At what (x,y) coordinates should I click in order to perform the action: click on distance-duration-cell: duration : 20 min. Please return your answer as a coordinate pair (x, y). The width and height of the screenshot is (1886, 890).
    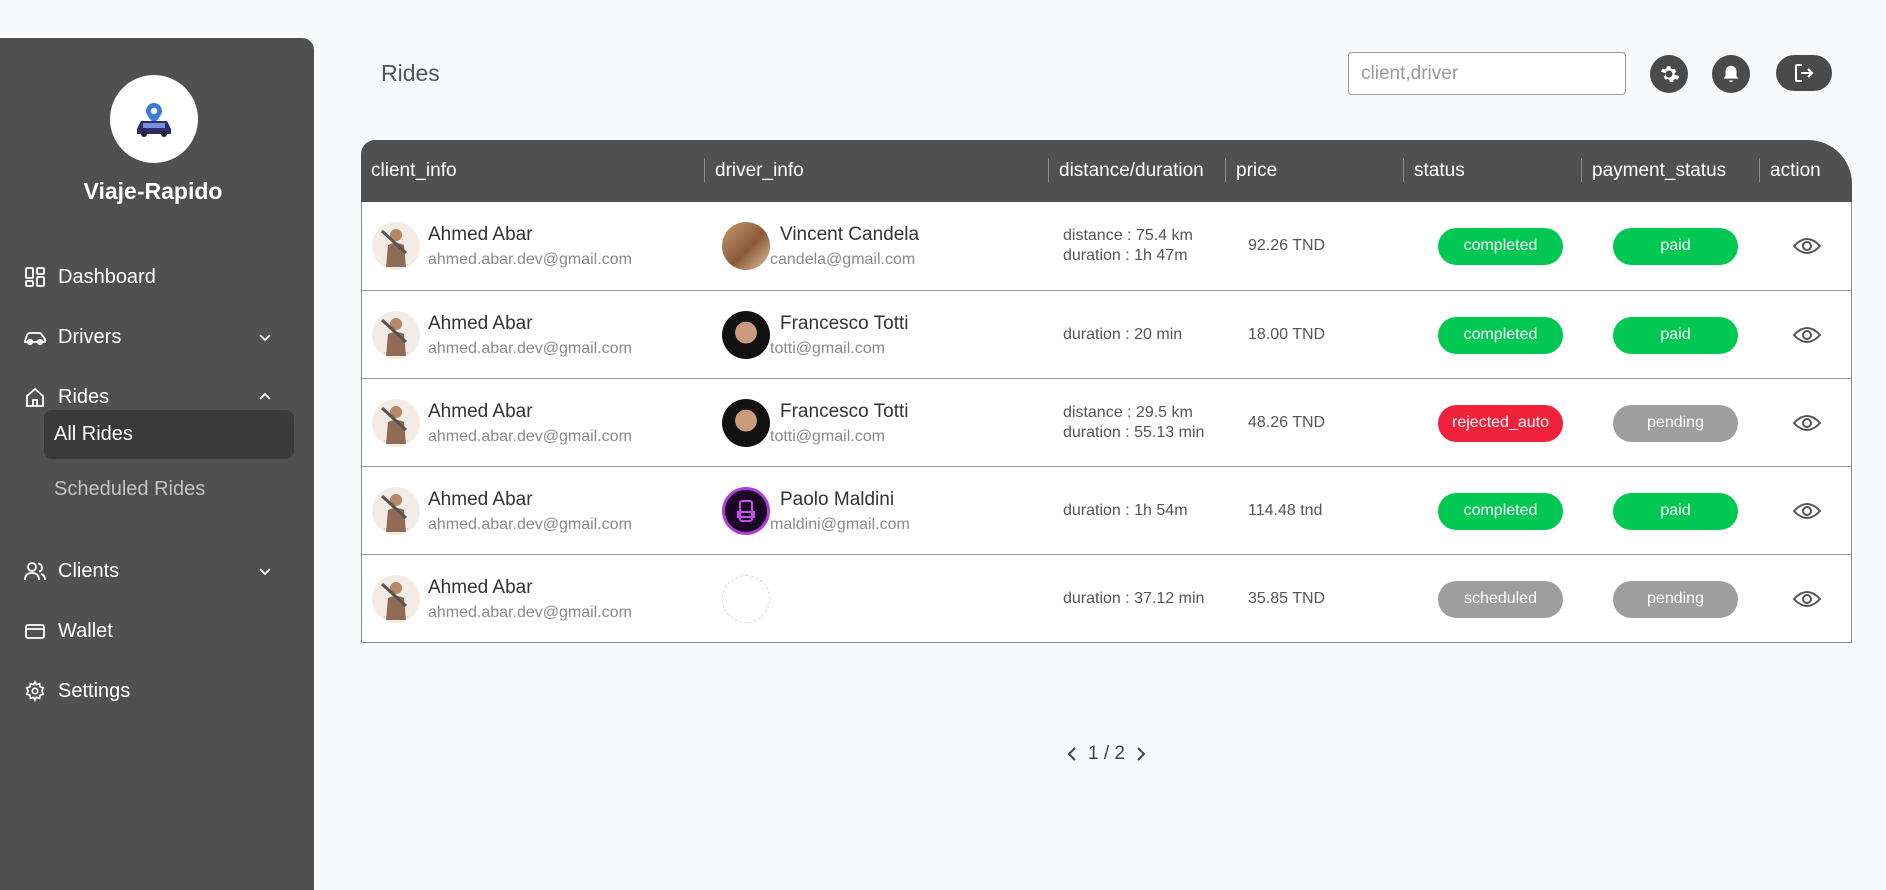
    Looking at the image, I should click on (1122, 335).